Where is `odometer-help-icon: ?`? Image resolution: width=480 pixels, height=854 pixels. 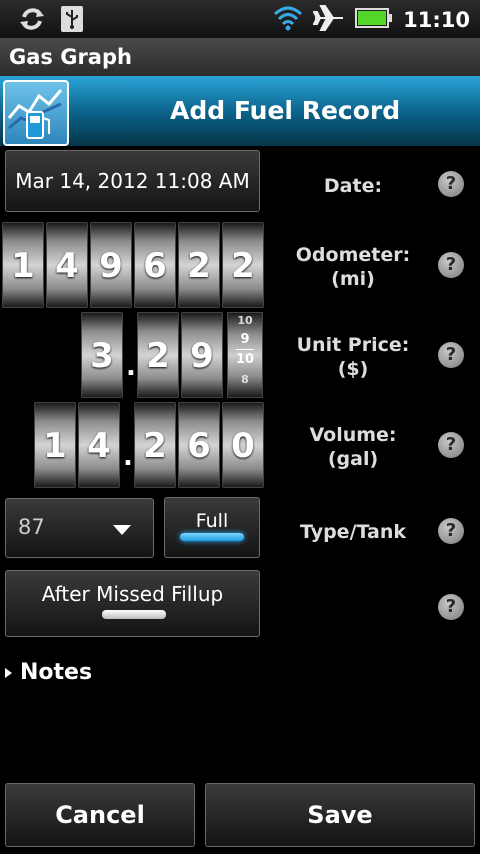 odometer-help-icon: ? is located at coordinates (451, 265).